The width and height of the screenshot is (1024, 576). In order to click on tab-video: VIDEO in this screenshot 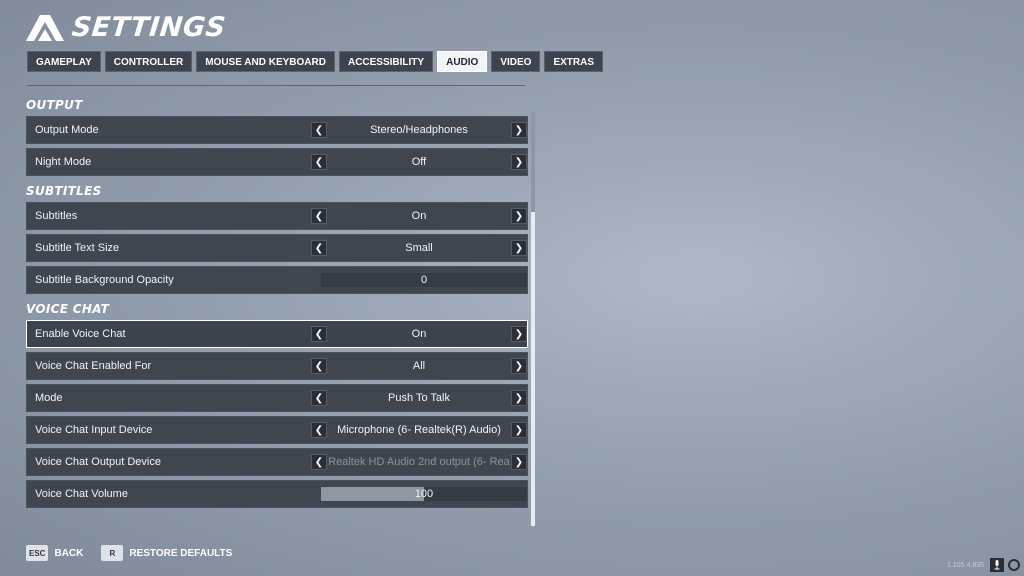, I will do `click(516, 61)`.